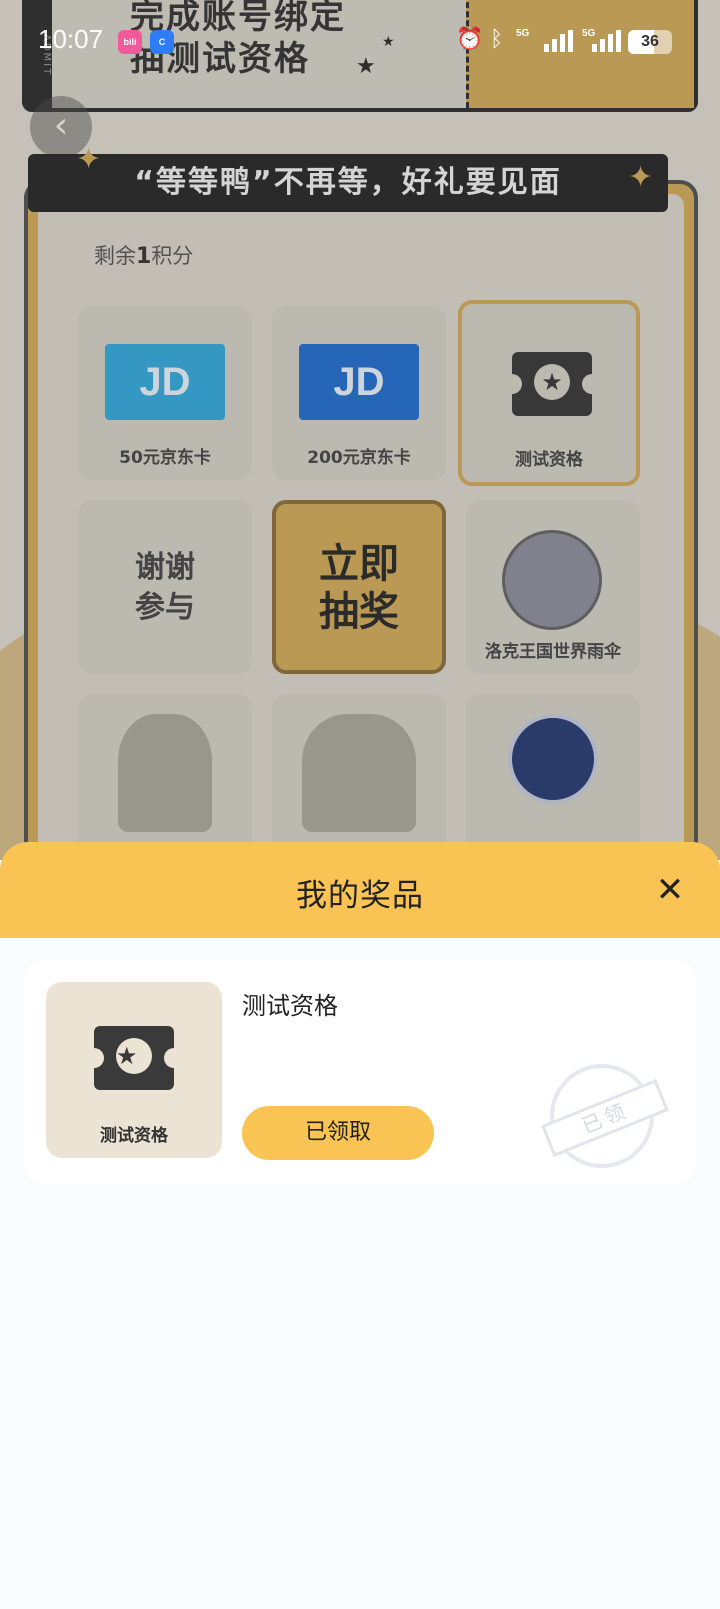  I want to click on status-time: 10:07, so click(71, 39).